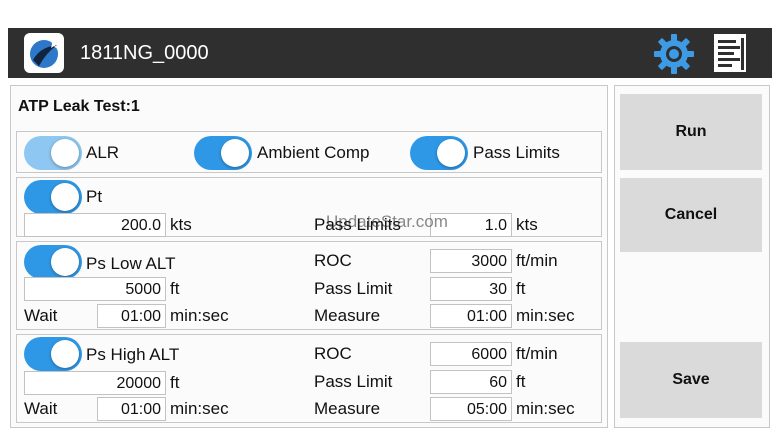  What do you see at coordinates (691, 132) in the screenshot?
I see `run-button: Run` at bounding box center [691, 132].